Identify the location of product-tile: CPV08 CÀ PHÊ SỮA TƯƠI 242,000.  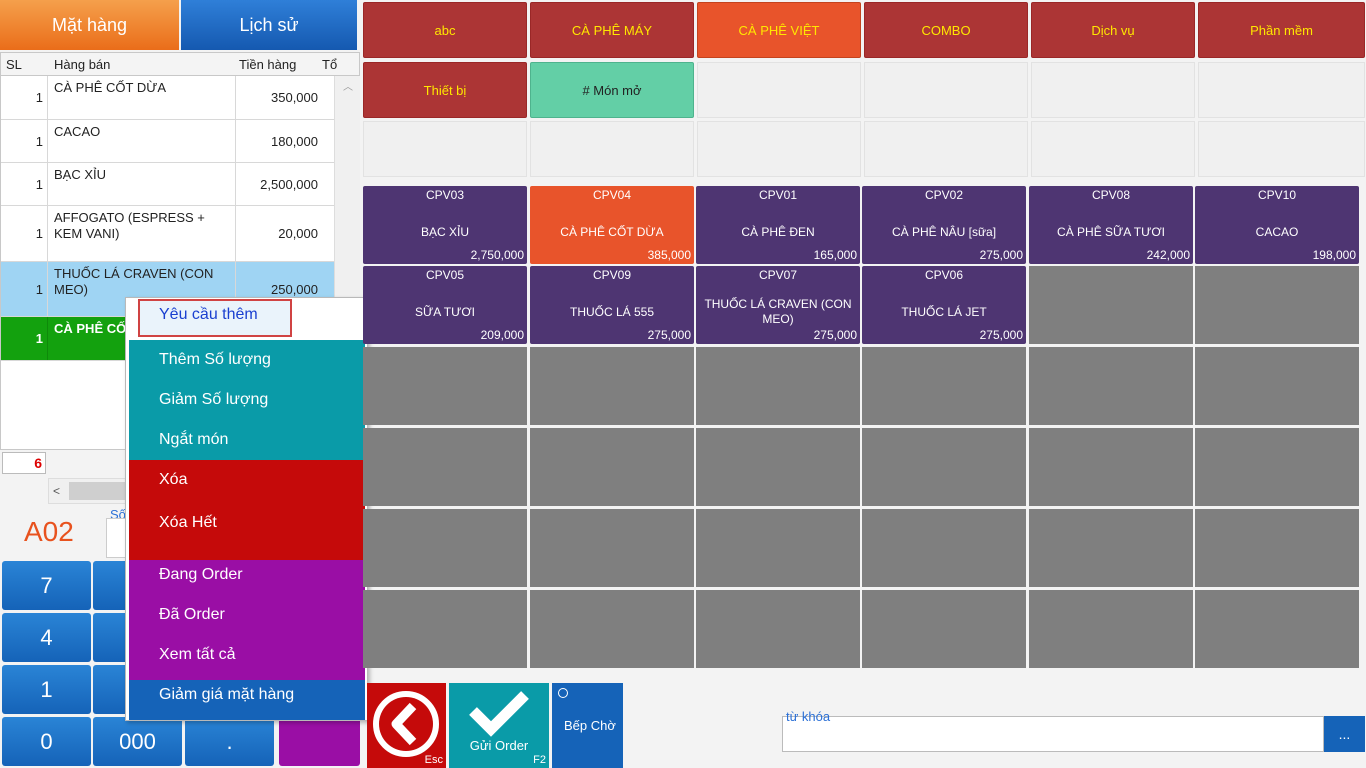
(1111, 225).